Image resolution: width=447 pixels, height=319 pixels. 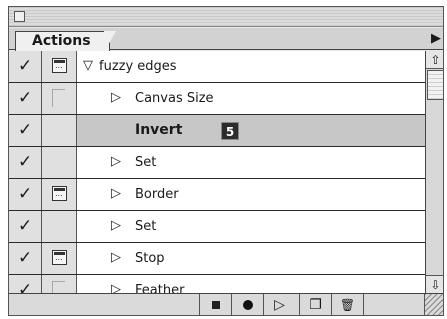 I want to click on action-row: ✓ ▷ Stop, so click(x=217, y=259).